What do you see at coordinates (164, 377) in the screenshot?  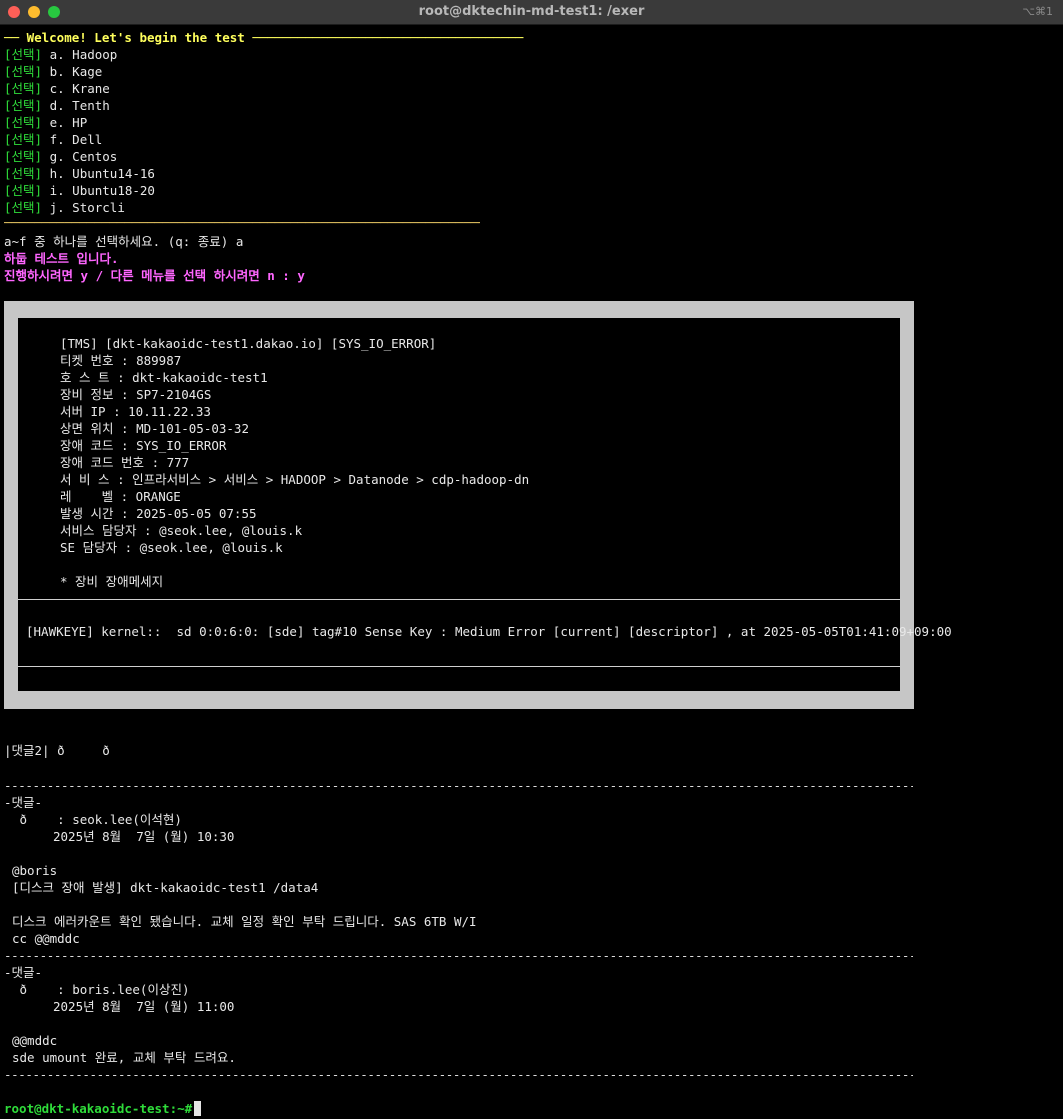 I see `ticket-line: 호 스 트 : dkt-kakaoidc-test1` at bounding box center [164, 377].